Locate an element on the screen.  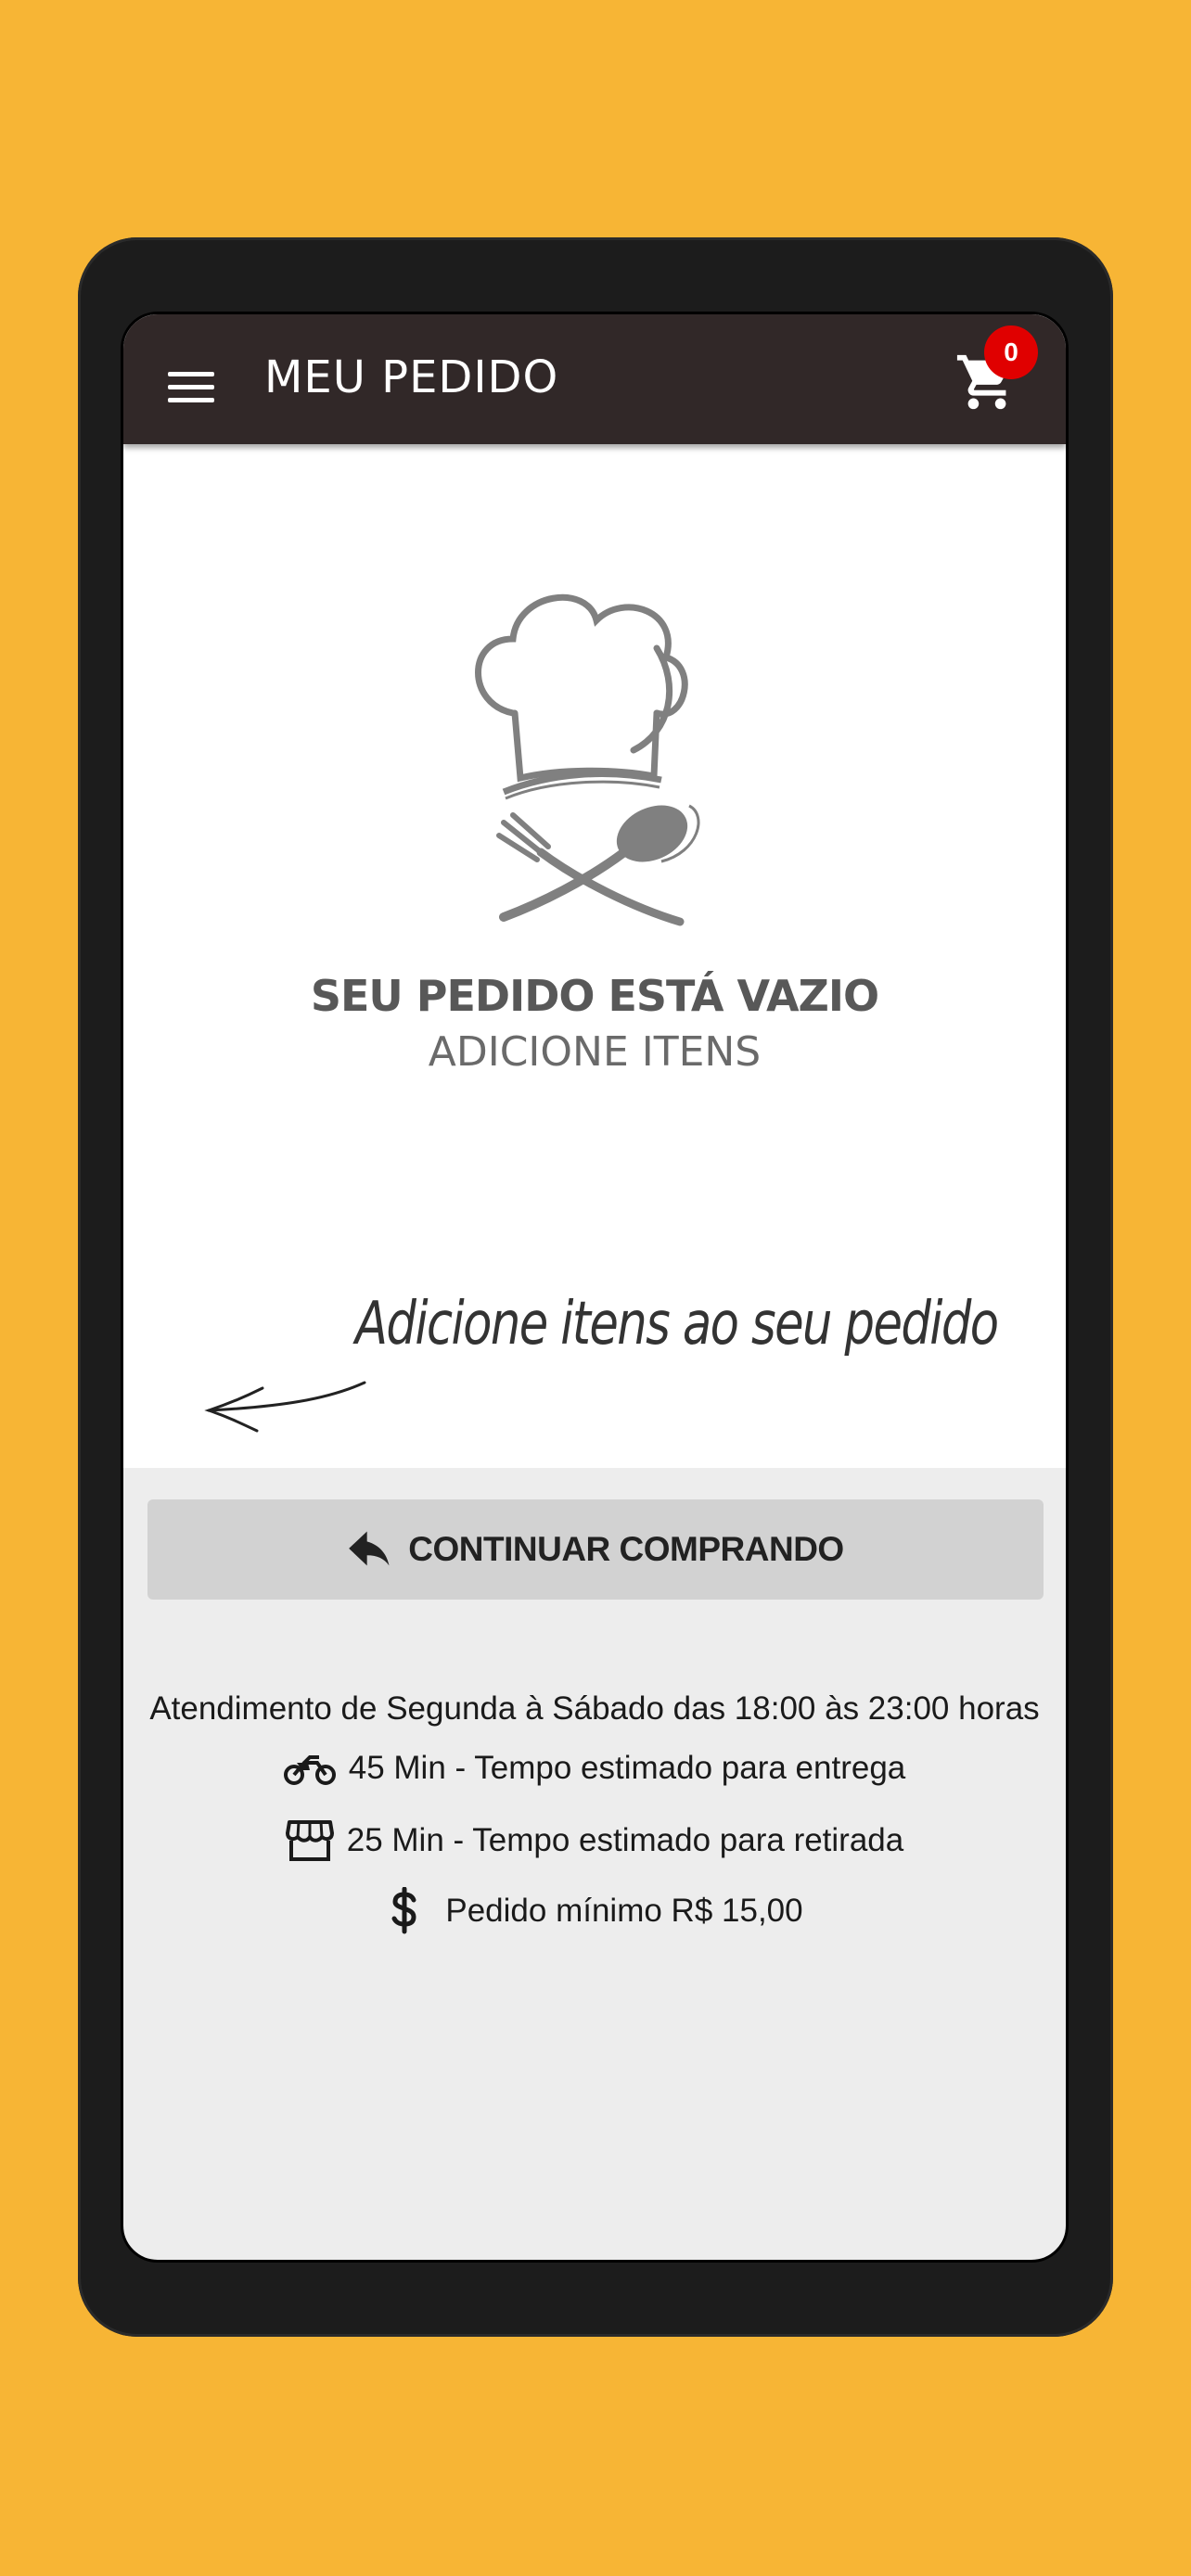
continue-shopping-label: CONTINUAR COMPRANDO is located at coordinates (626, 1549).